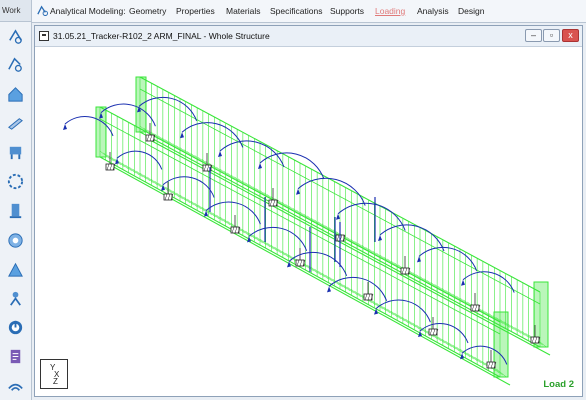 This screenshot has height=400, width=586. What do you see at coordinates (501, 344) in the screenshot?
I see `end-panel` at bounding box center [501, 344].